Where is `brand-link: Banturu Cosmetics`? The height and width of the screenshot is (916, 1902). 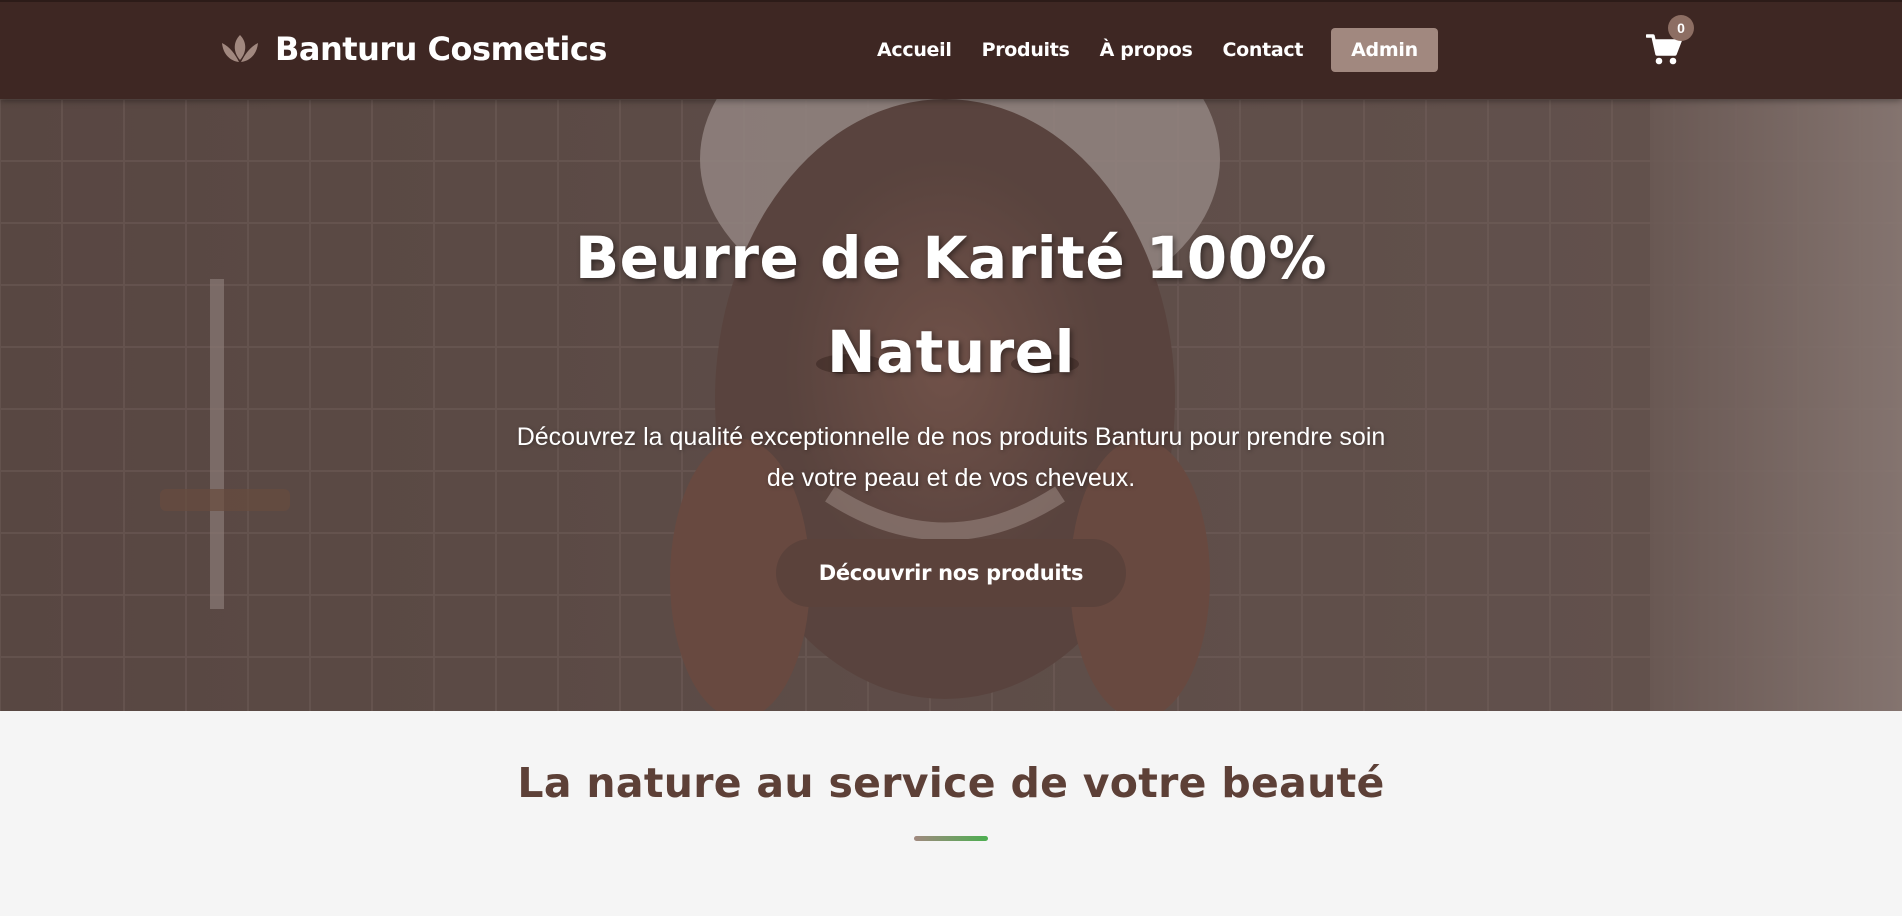 brand-link: Banturu Cosmetics is located at coordinates (413, 49).